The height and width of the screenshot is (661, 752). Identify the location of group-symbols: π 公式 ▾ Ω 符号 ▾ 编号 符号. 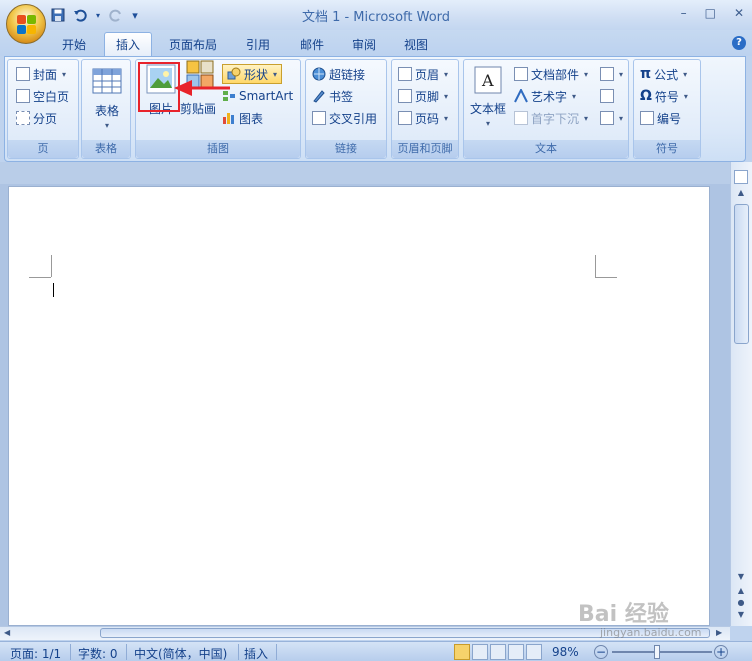
(667, 109).